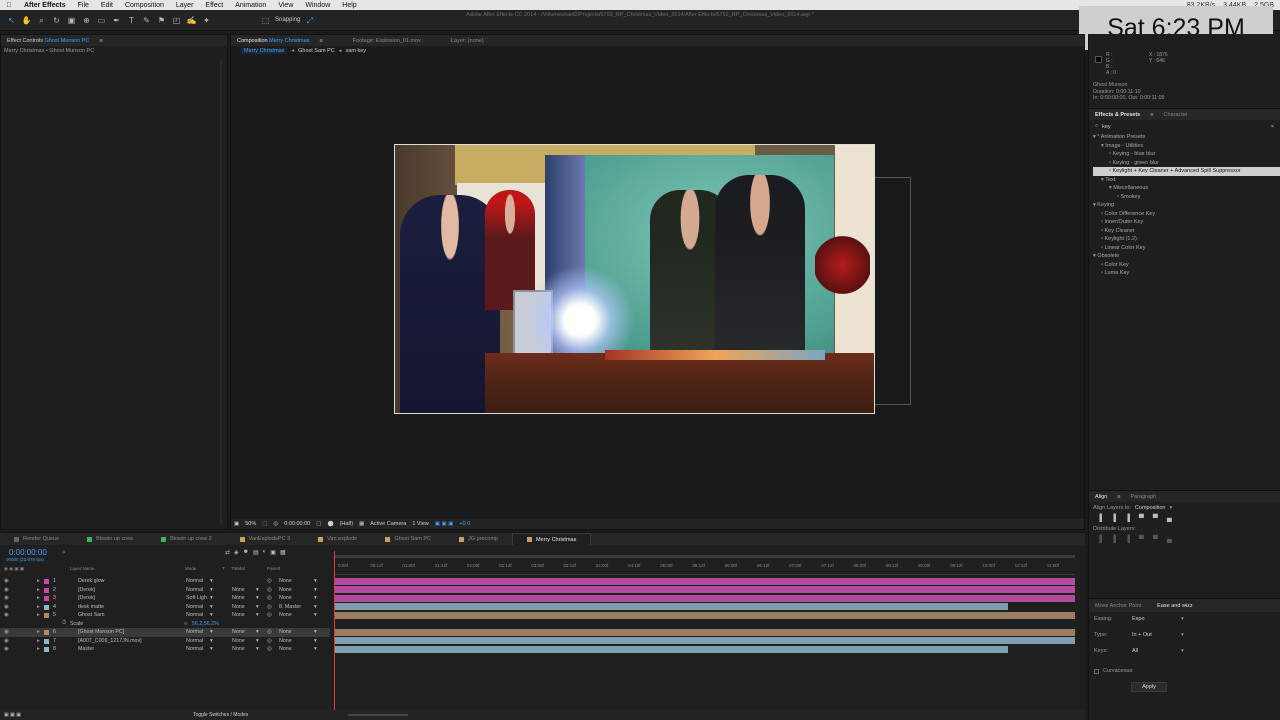  What do you see at coordinates (1113, 539) in the screenshot?
I see `distribute-2-icon: ▐` at bounding box center [1113, 539].